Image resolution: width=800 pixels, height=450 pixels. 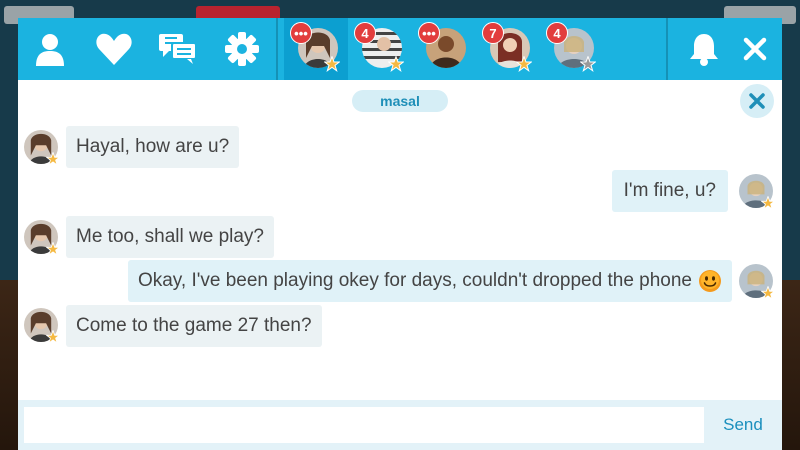 I want to click on settings-button, so click(x=242, y=49).